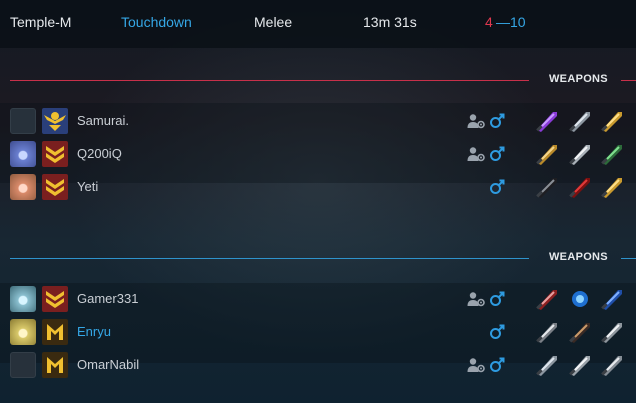  What do you see at coordinates (318, 121) in the screenshot?
I see `player-row: Samurai.` at bounding box center [318, 121].